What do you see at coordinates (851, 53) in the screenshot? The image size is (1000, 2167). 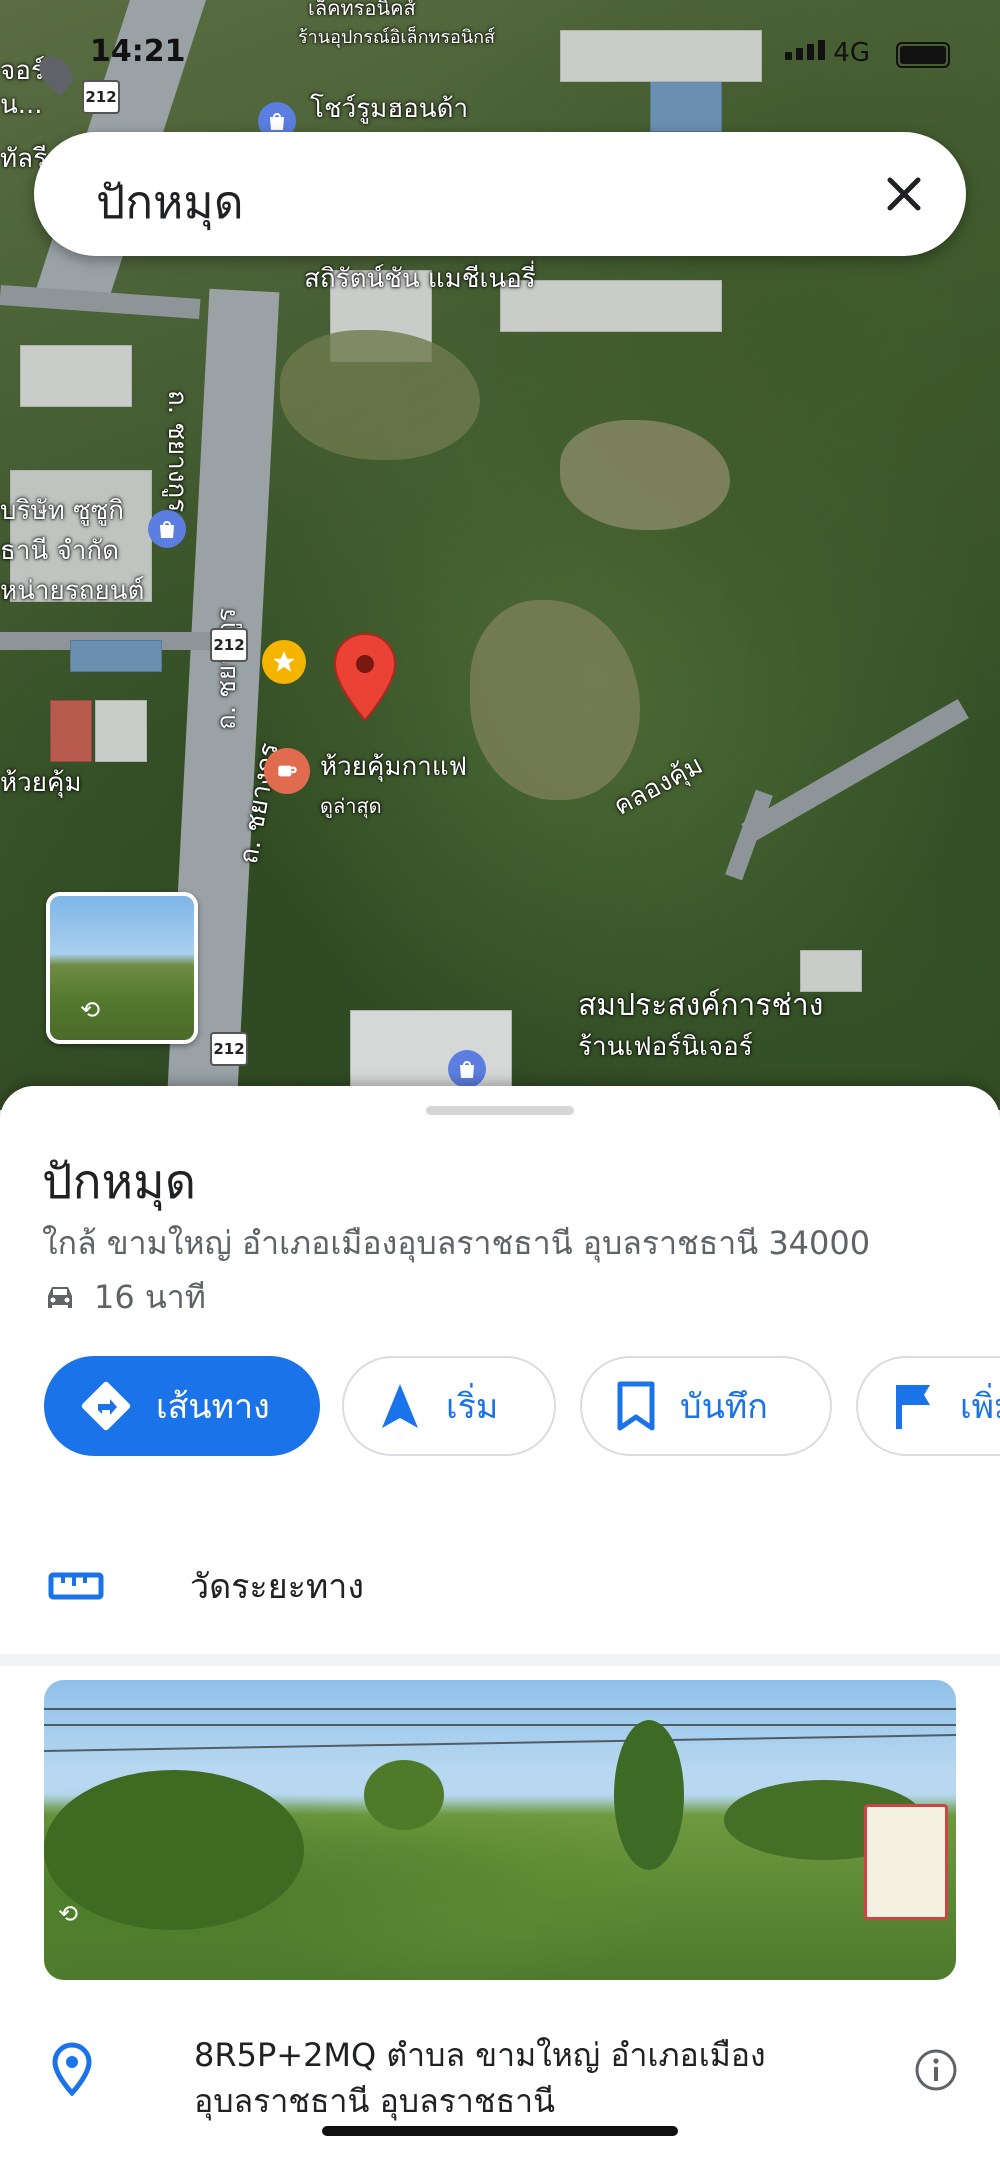 I see `network-type: 4G` at bounding box center [851, 53].